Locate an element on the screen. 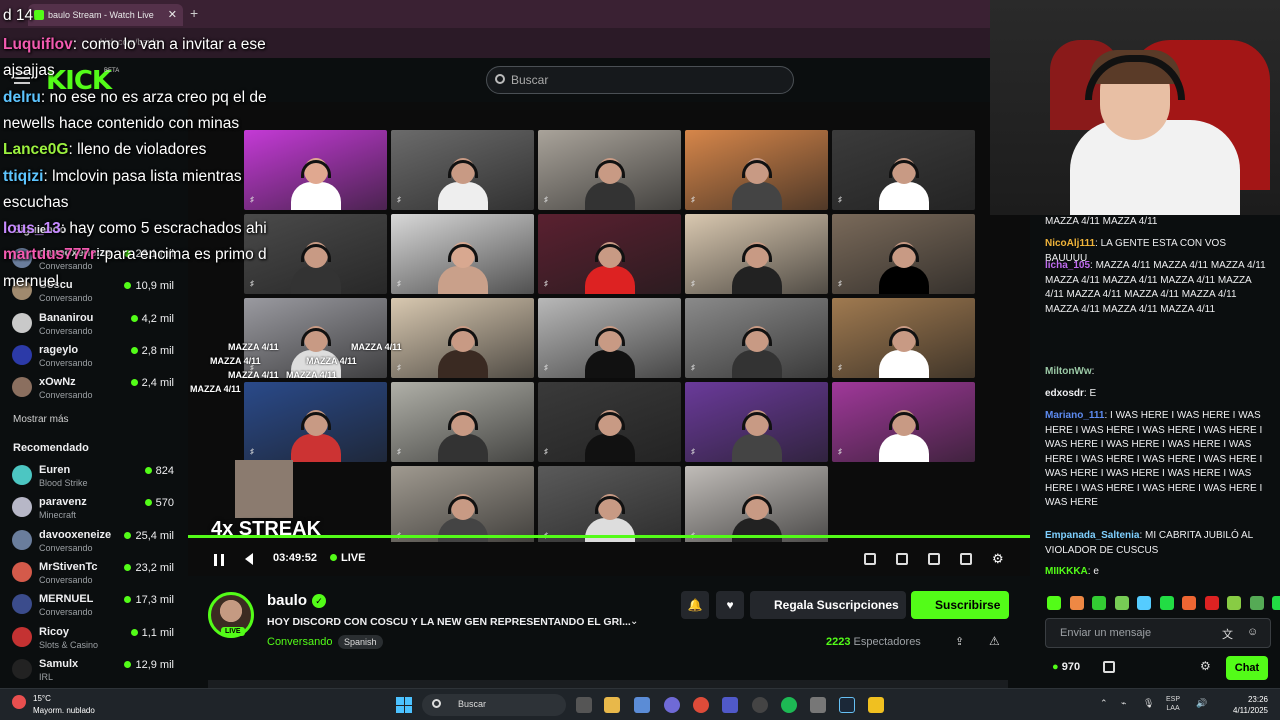 This screenshot has height=720, width=1280. share-icon: ⇪ is located at coordinates (959, 641).